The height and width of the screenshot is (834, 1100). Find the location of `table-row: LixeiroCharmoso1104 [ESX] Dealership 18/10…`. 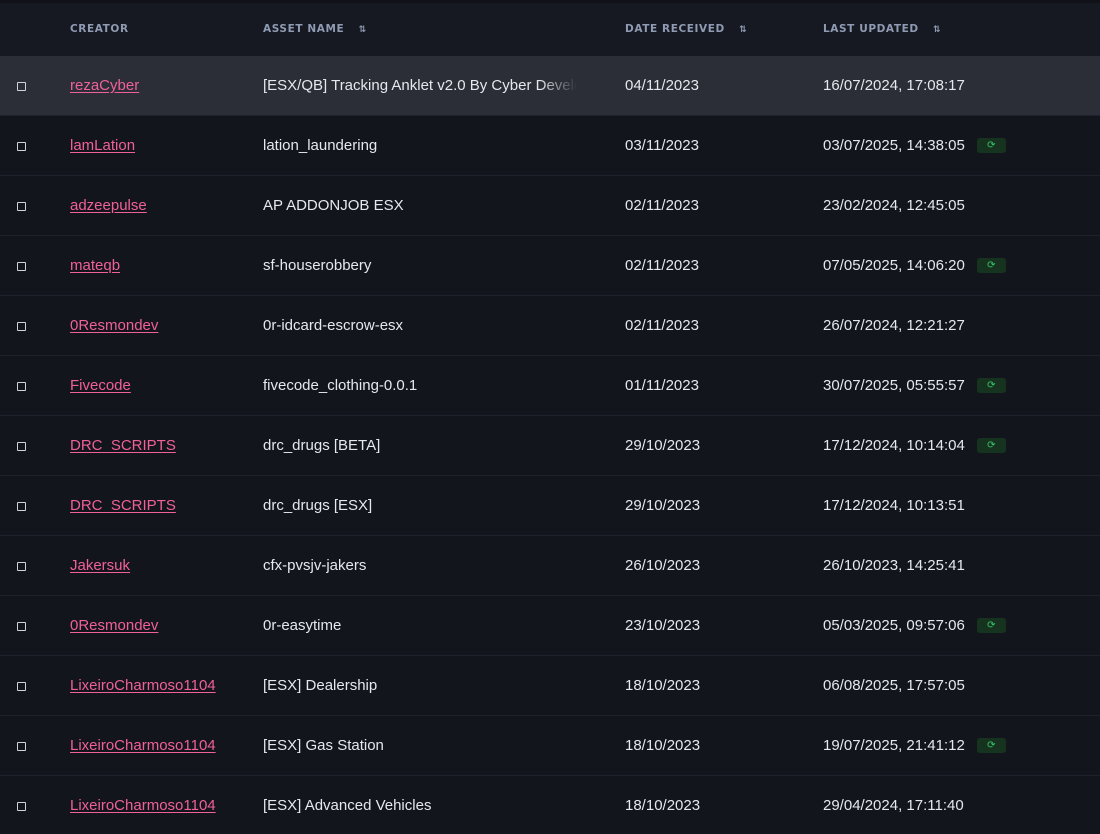

table-row: LixeiroCharmoso1104 [ESX] Dealership 18/10… is located at coordinates (550, 686).